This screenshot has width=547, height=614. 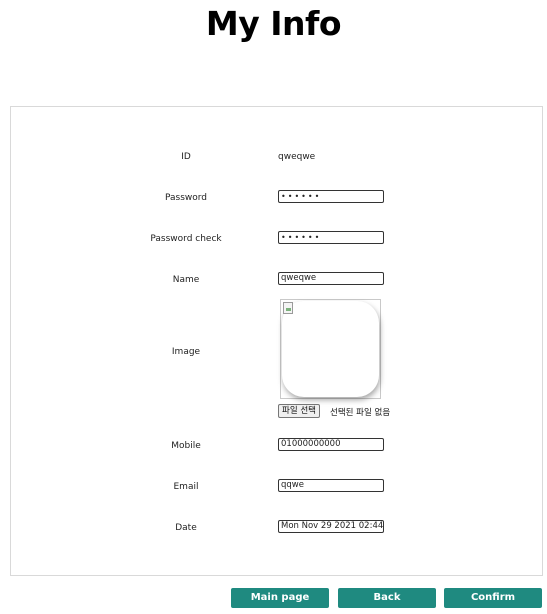 I want to click on image-label: Image, so click(x=186, y=352).